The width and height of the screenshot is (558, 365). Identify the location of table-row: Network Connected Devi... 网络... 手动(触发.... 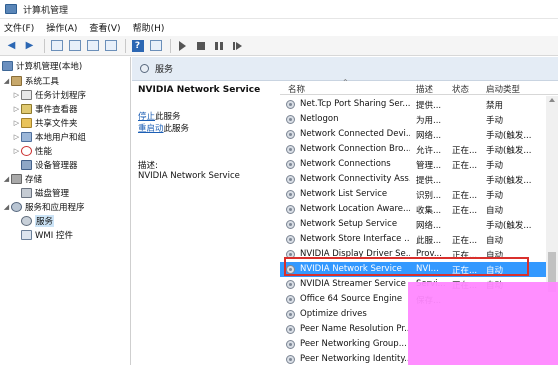
(415, 134).